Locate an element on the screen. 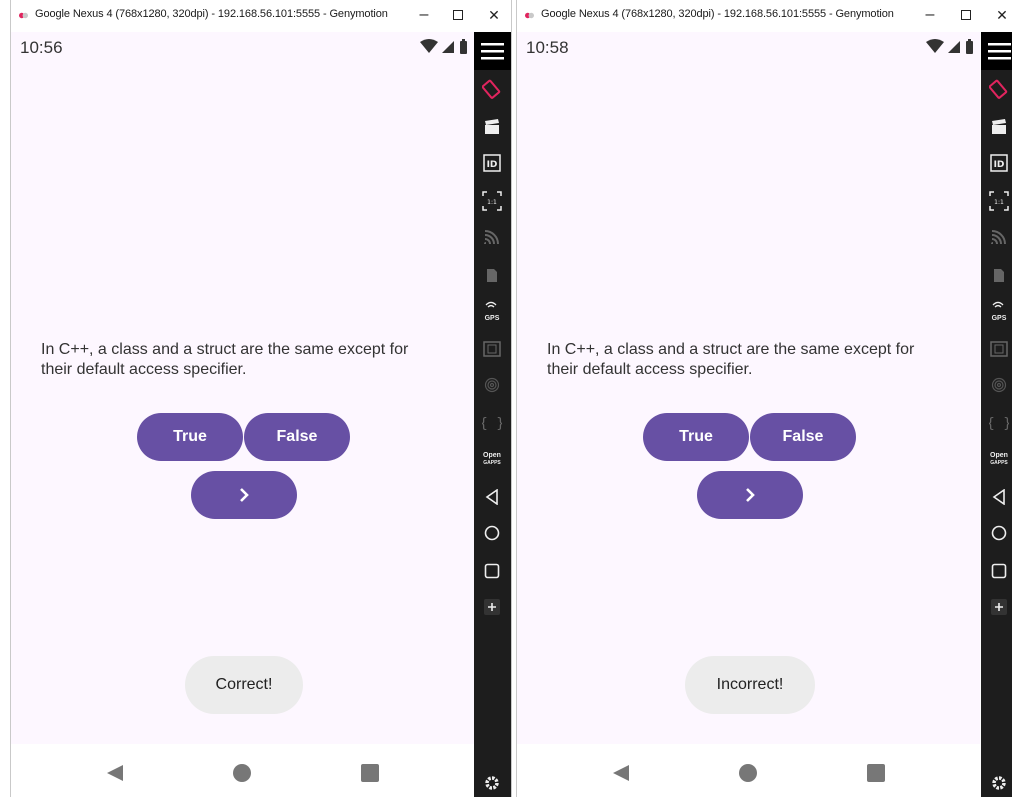 The width and height of the screenshot is (1012, 797). status-icons is located at coordinates (443, 46).